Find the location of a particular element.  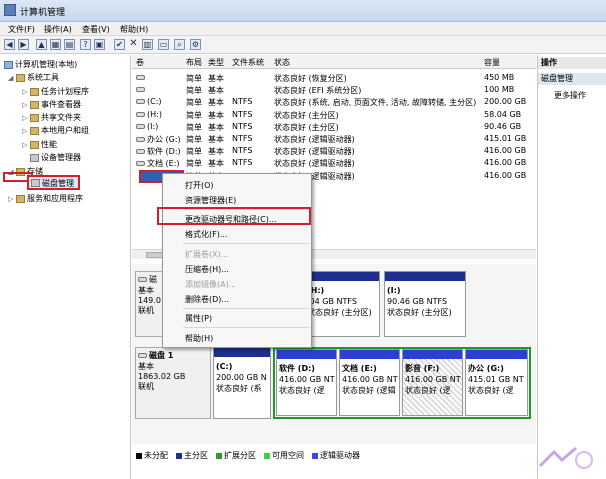

tree-system-tools: ◢ 系统工具 is located at coordinates (33, 77).